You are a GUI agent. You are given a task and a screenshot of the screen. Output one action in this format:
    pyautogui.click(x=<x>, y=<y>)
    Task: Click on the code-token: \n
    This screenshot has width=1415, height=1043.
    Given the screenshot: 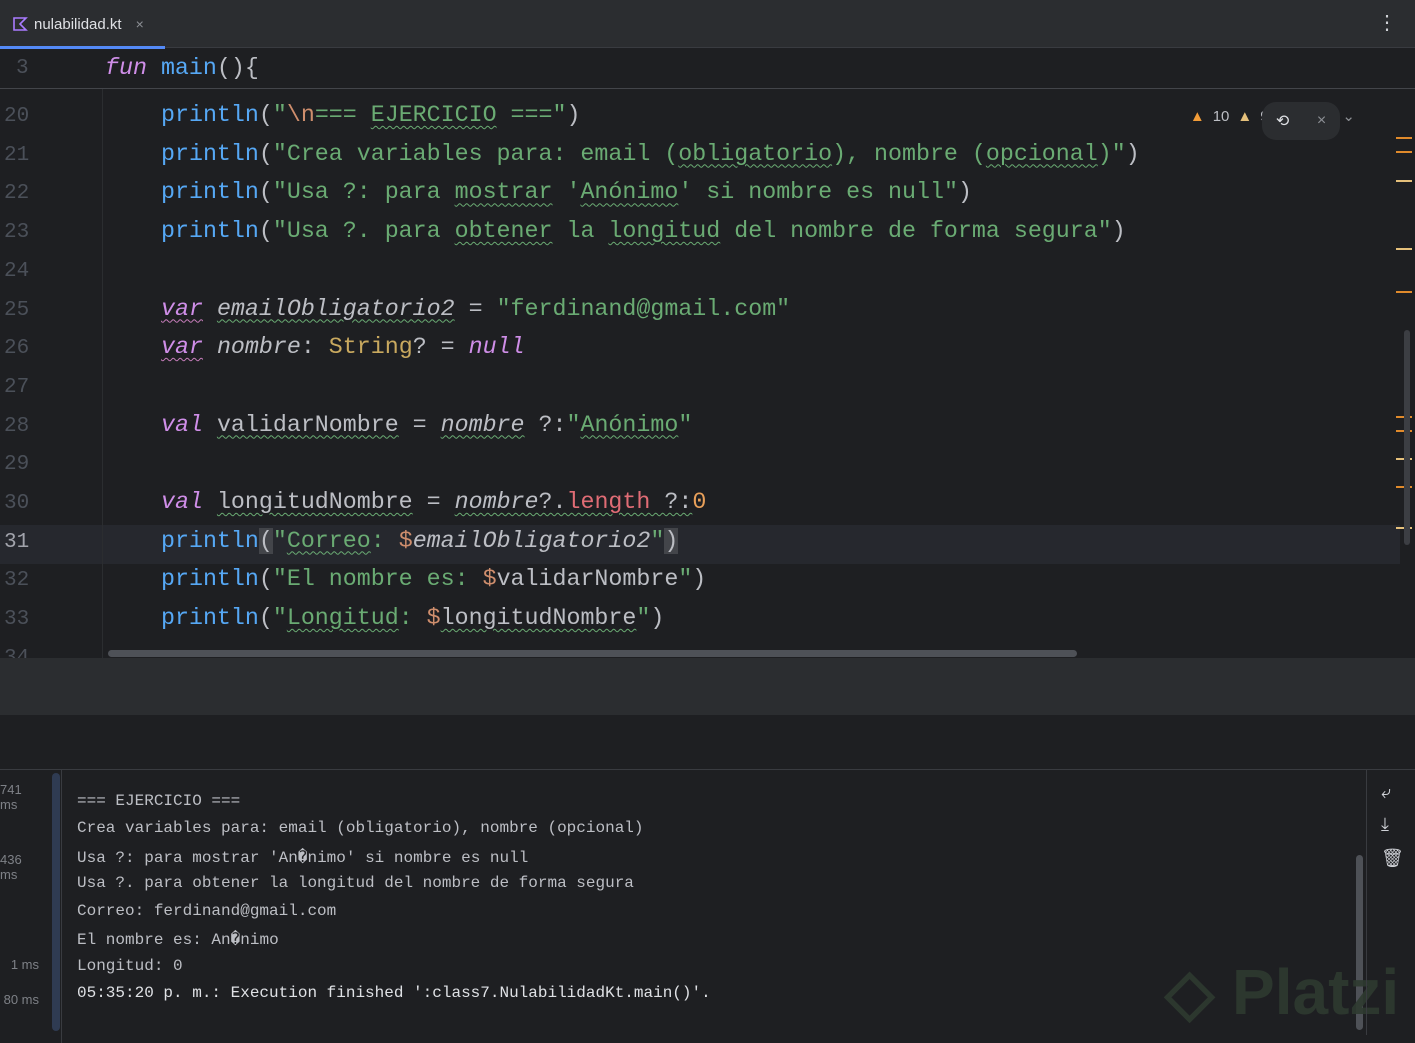 What is the action you would take?
    pyautogui.click(x=300, y=115)
    